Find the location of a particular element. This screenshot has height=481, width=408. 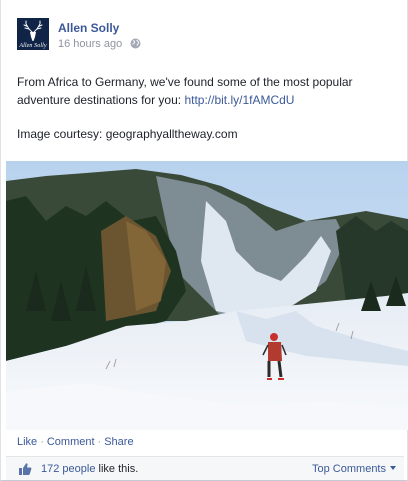

likes-suffix: like this. is located at coordinates (117, 469).